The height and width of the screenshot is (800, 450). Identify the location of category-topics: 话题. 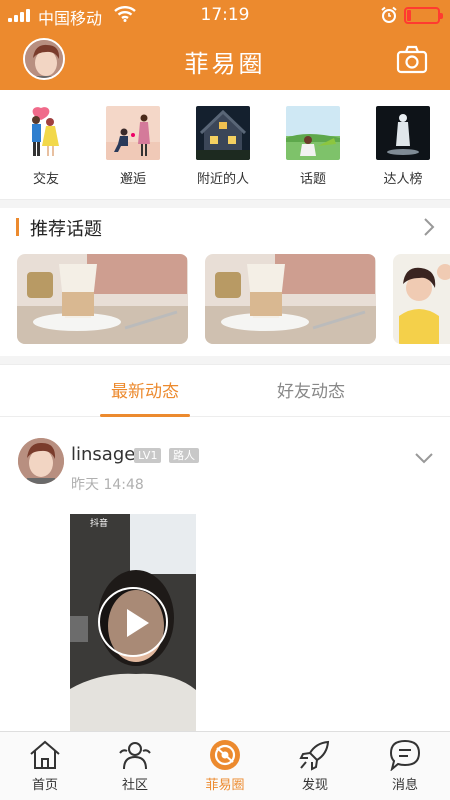
(313, 146).